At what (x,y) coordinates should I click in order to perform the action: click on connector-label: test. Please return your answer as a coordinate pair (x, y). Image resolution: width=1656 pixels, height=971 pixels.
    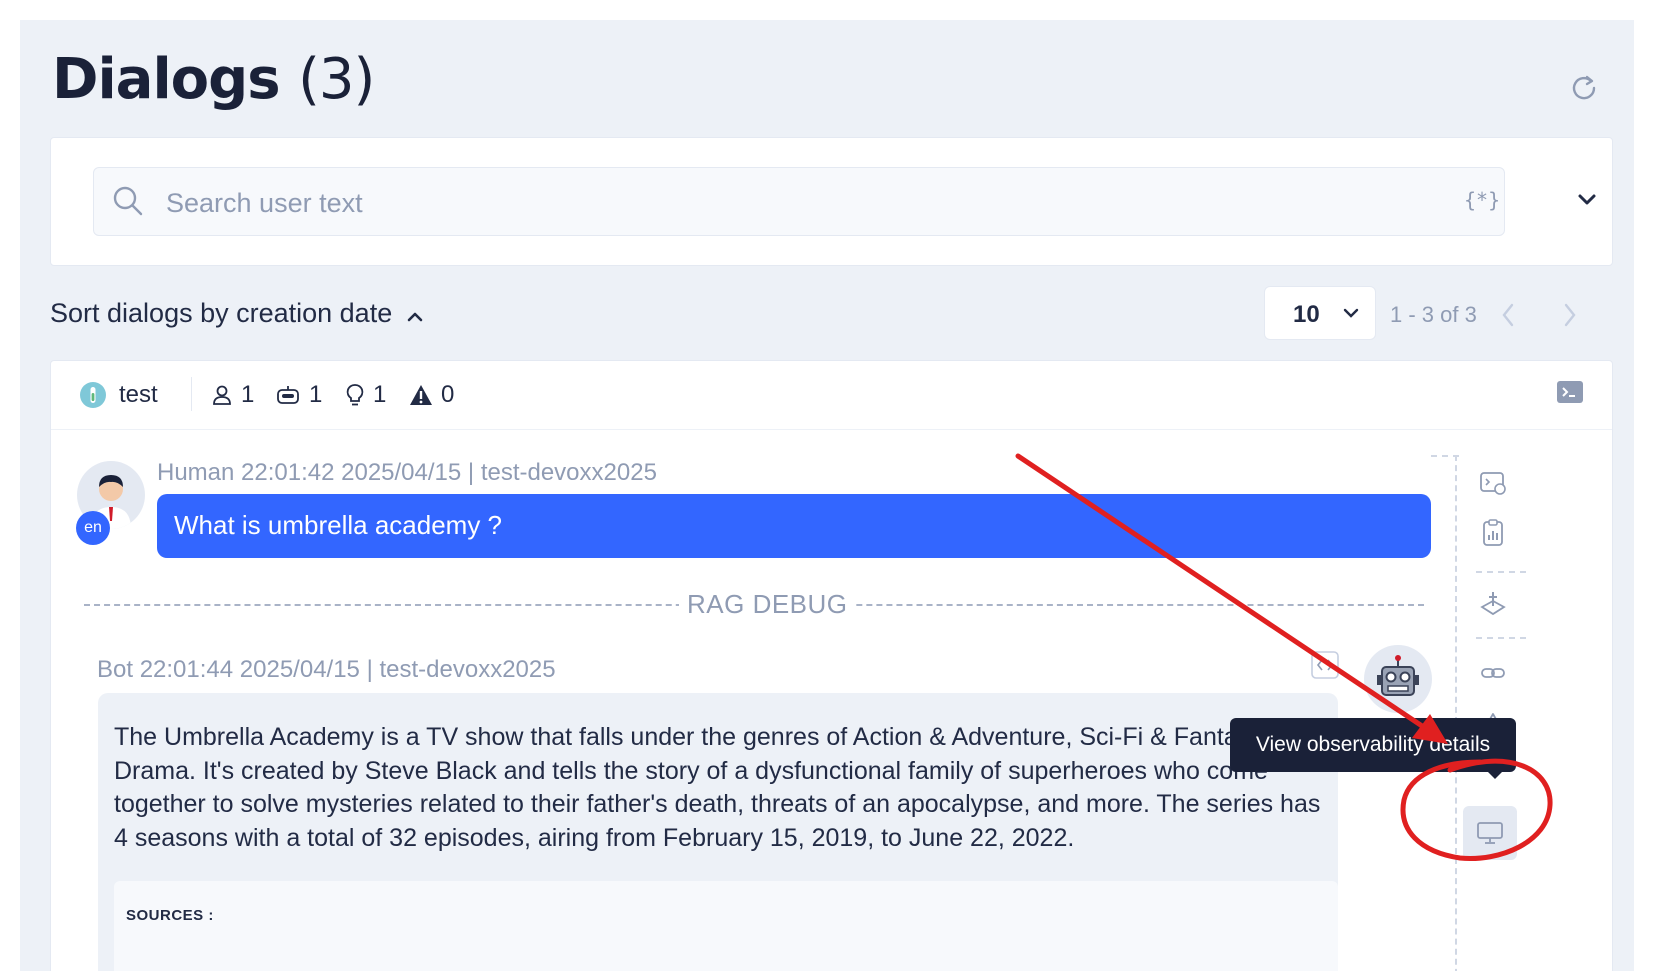
    Looking at the image, I should click on (138, 394).